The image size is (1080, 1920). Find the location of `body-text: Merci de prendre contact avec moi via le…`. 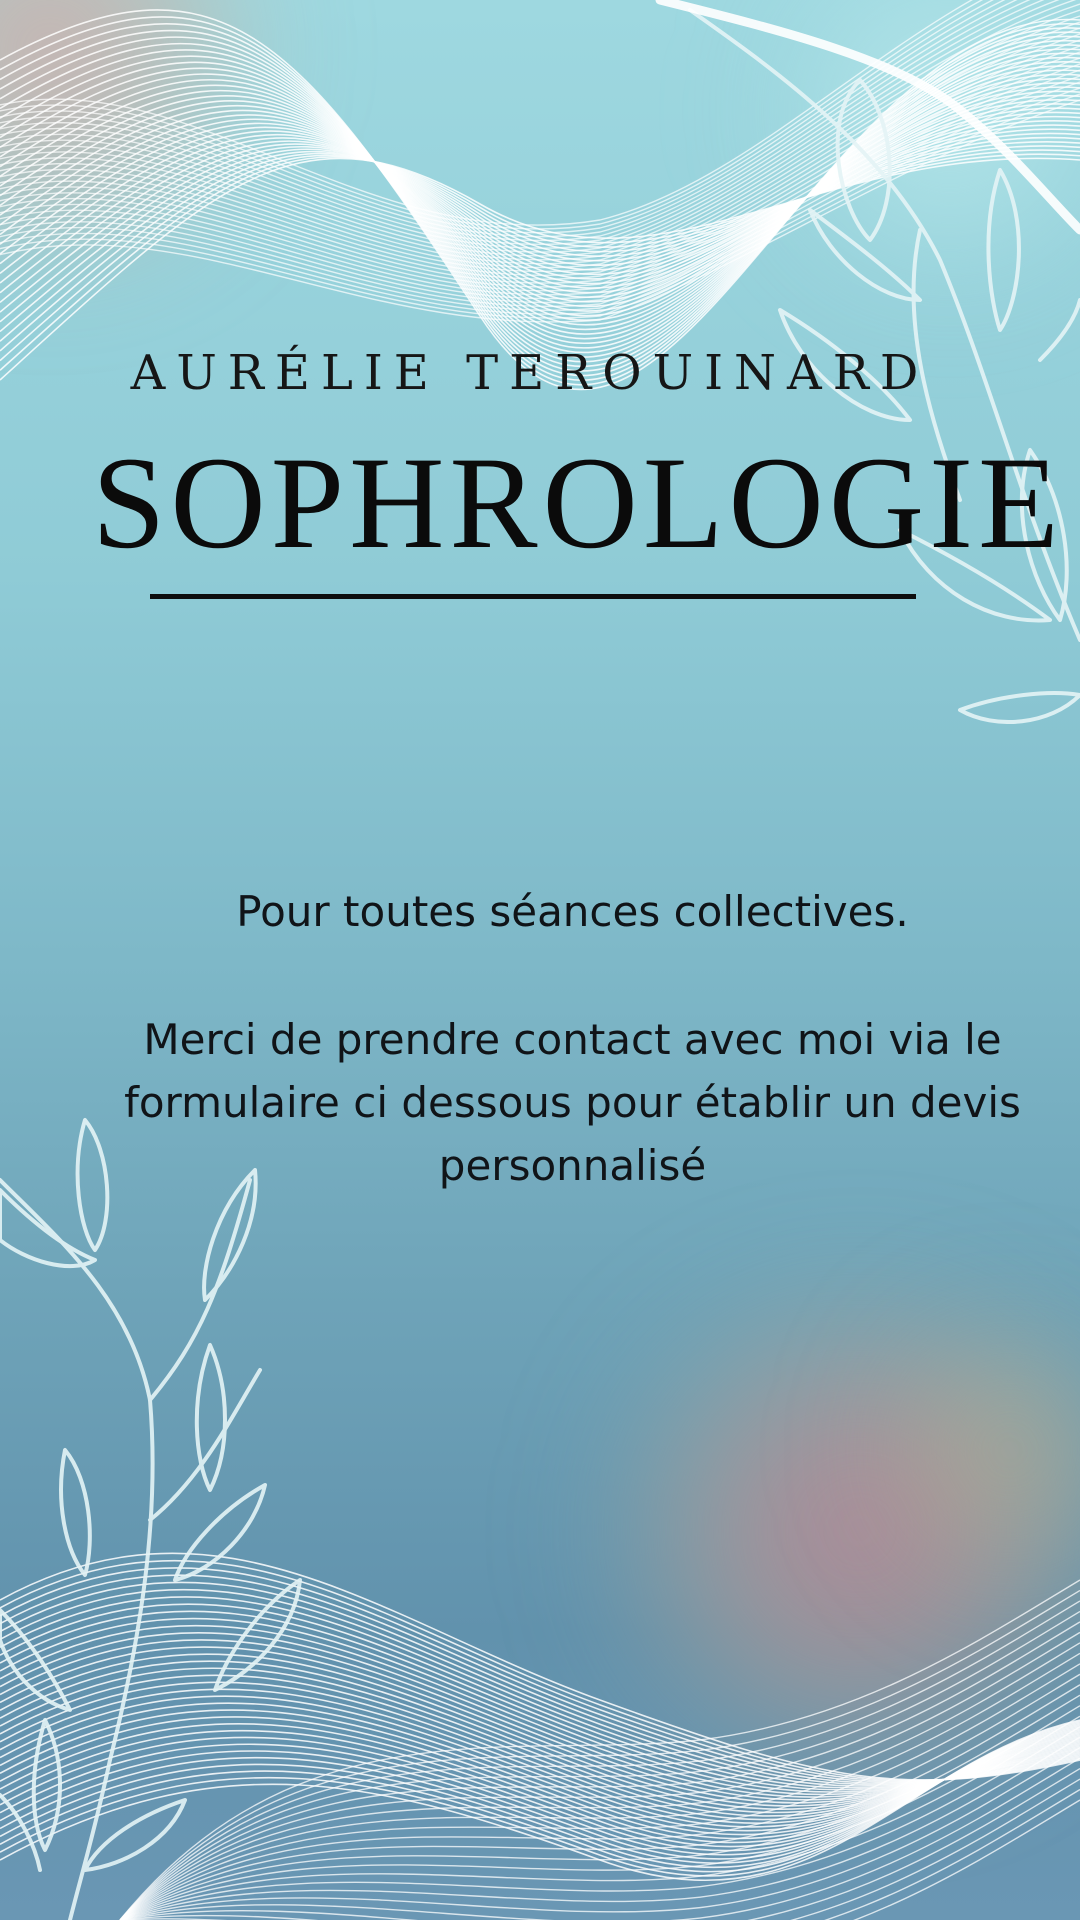

body-text: Merci de prendre contact avec moi via le… is located at coordinates (572, 1102).